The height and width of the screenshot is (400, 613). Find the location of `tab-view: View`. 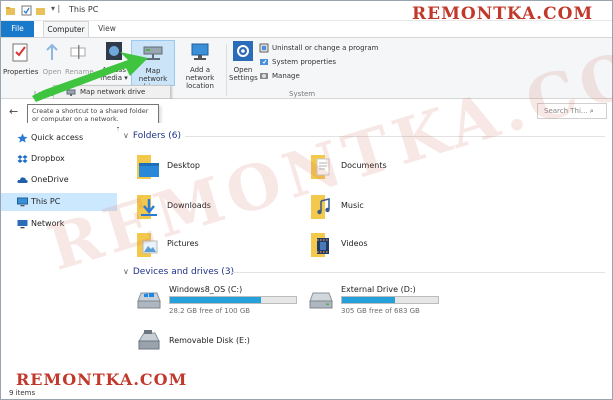

tab-view: View is located at coordinates (107, 29).